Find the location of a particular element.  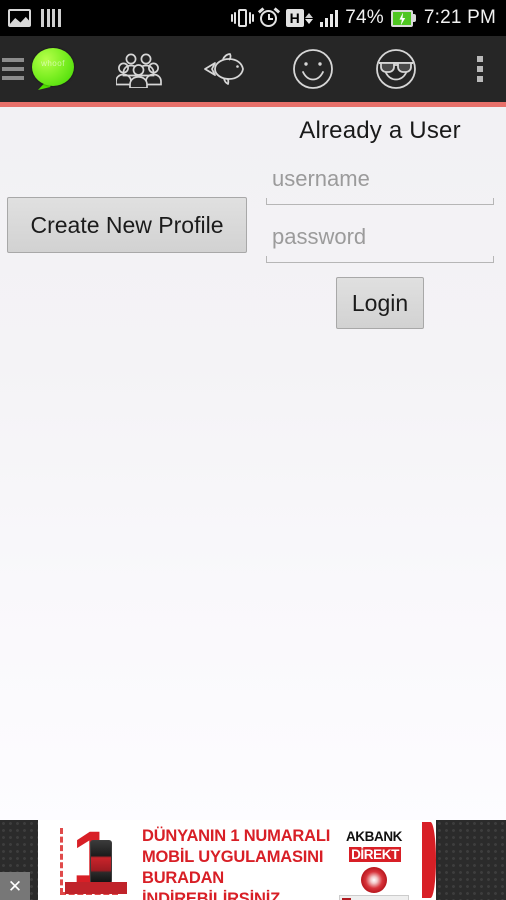

already-a-user-heading: Already a User is located at coordinates (380, 130).